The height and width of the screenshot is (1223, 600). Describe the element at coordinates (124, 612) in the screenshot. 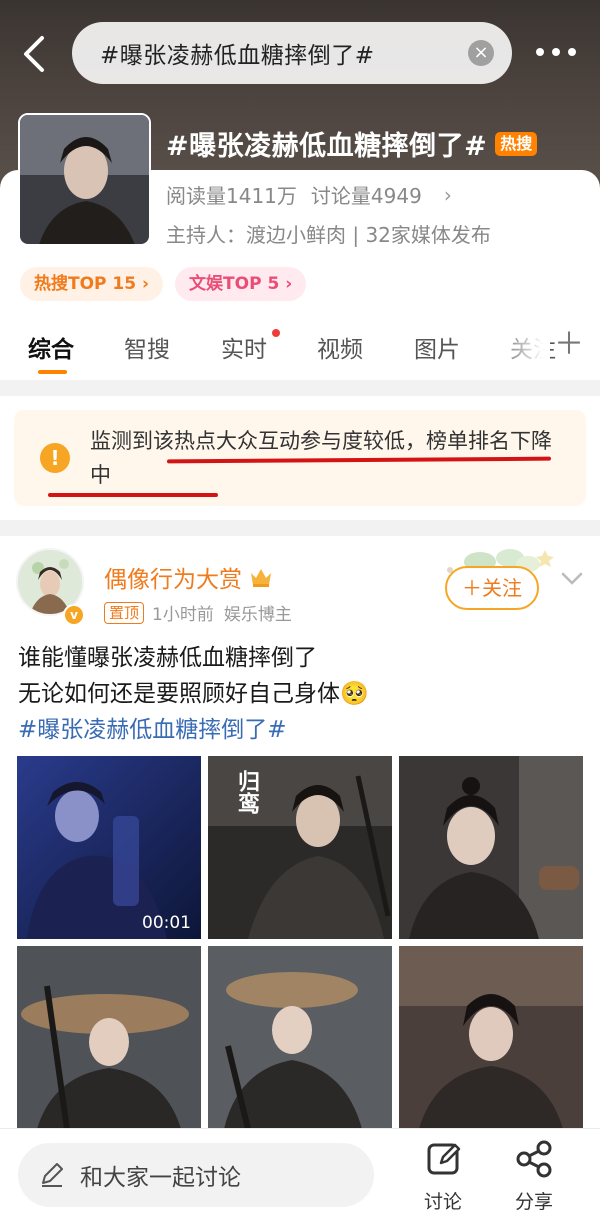

I see `pinned-badge: 置顶` at that location.